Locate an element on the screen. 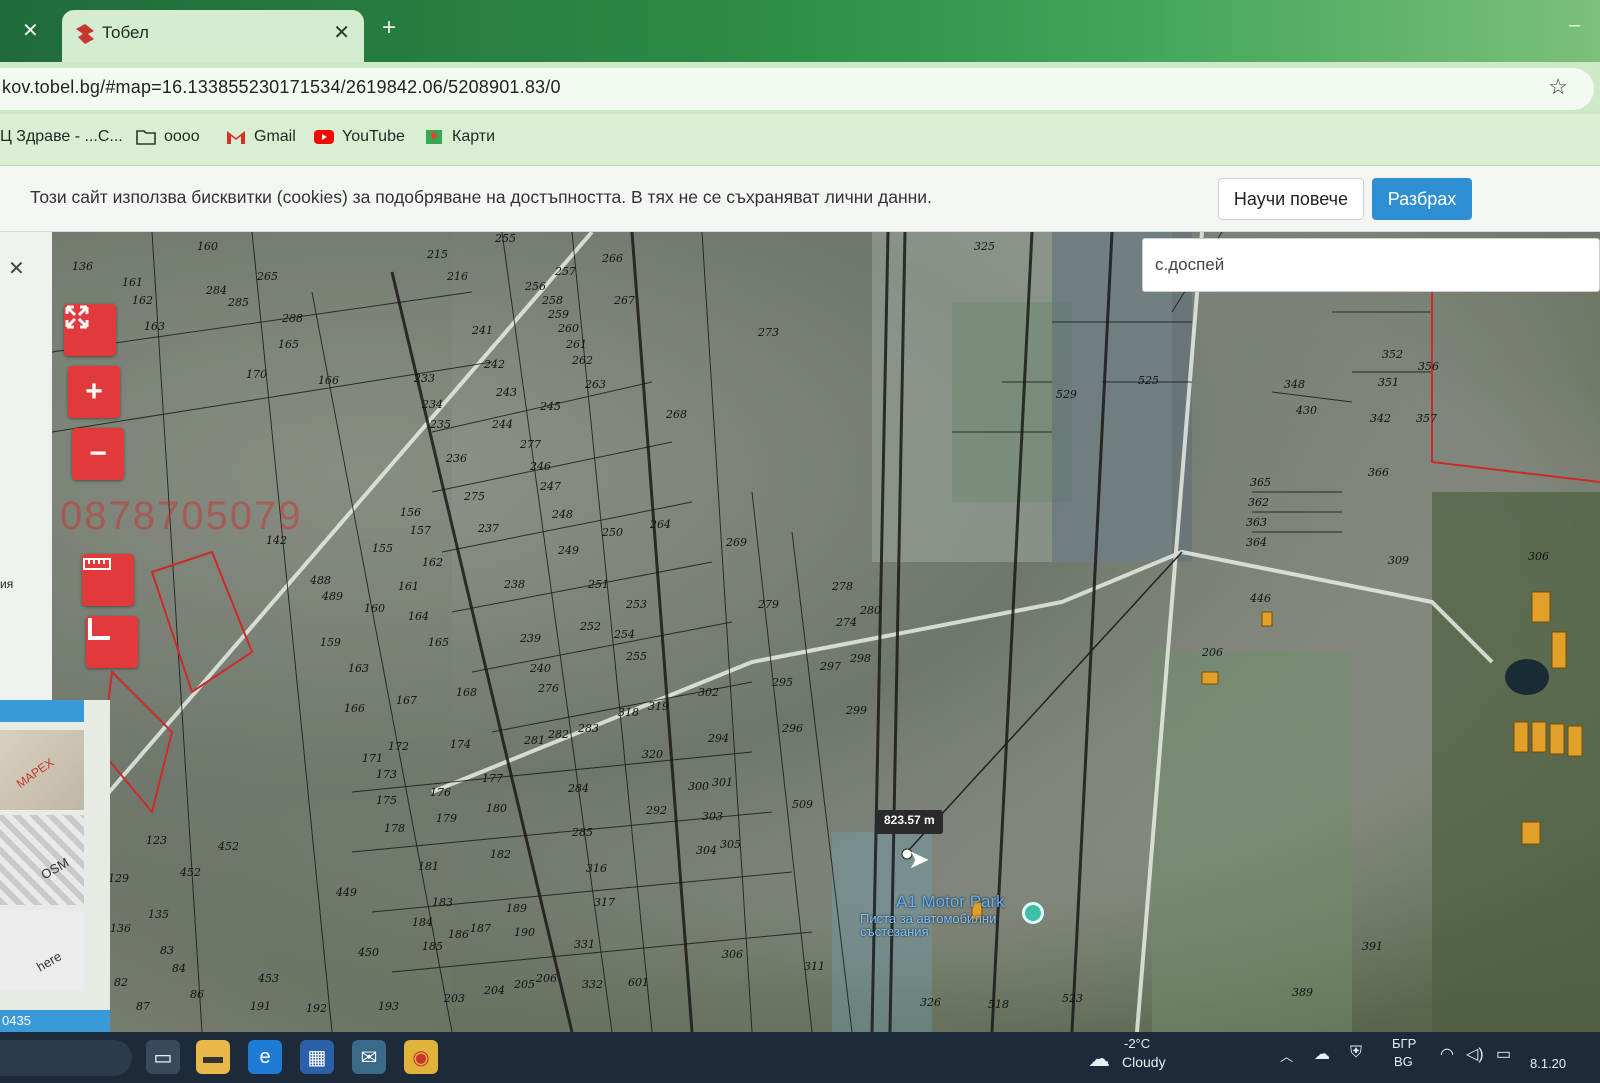 The image size is (1600, 1083). parcel-number: 260 is located at coordinates (568, 328).